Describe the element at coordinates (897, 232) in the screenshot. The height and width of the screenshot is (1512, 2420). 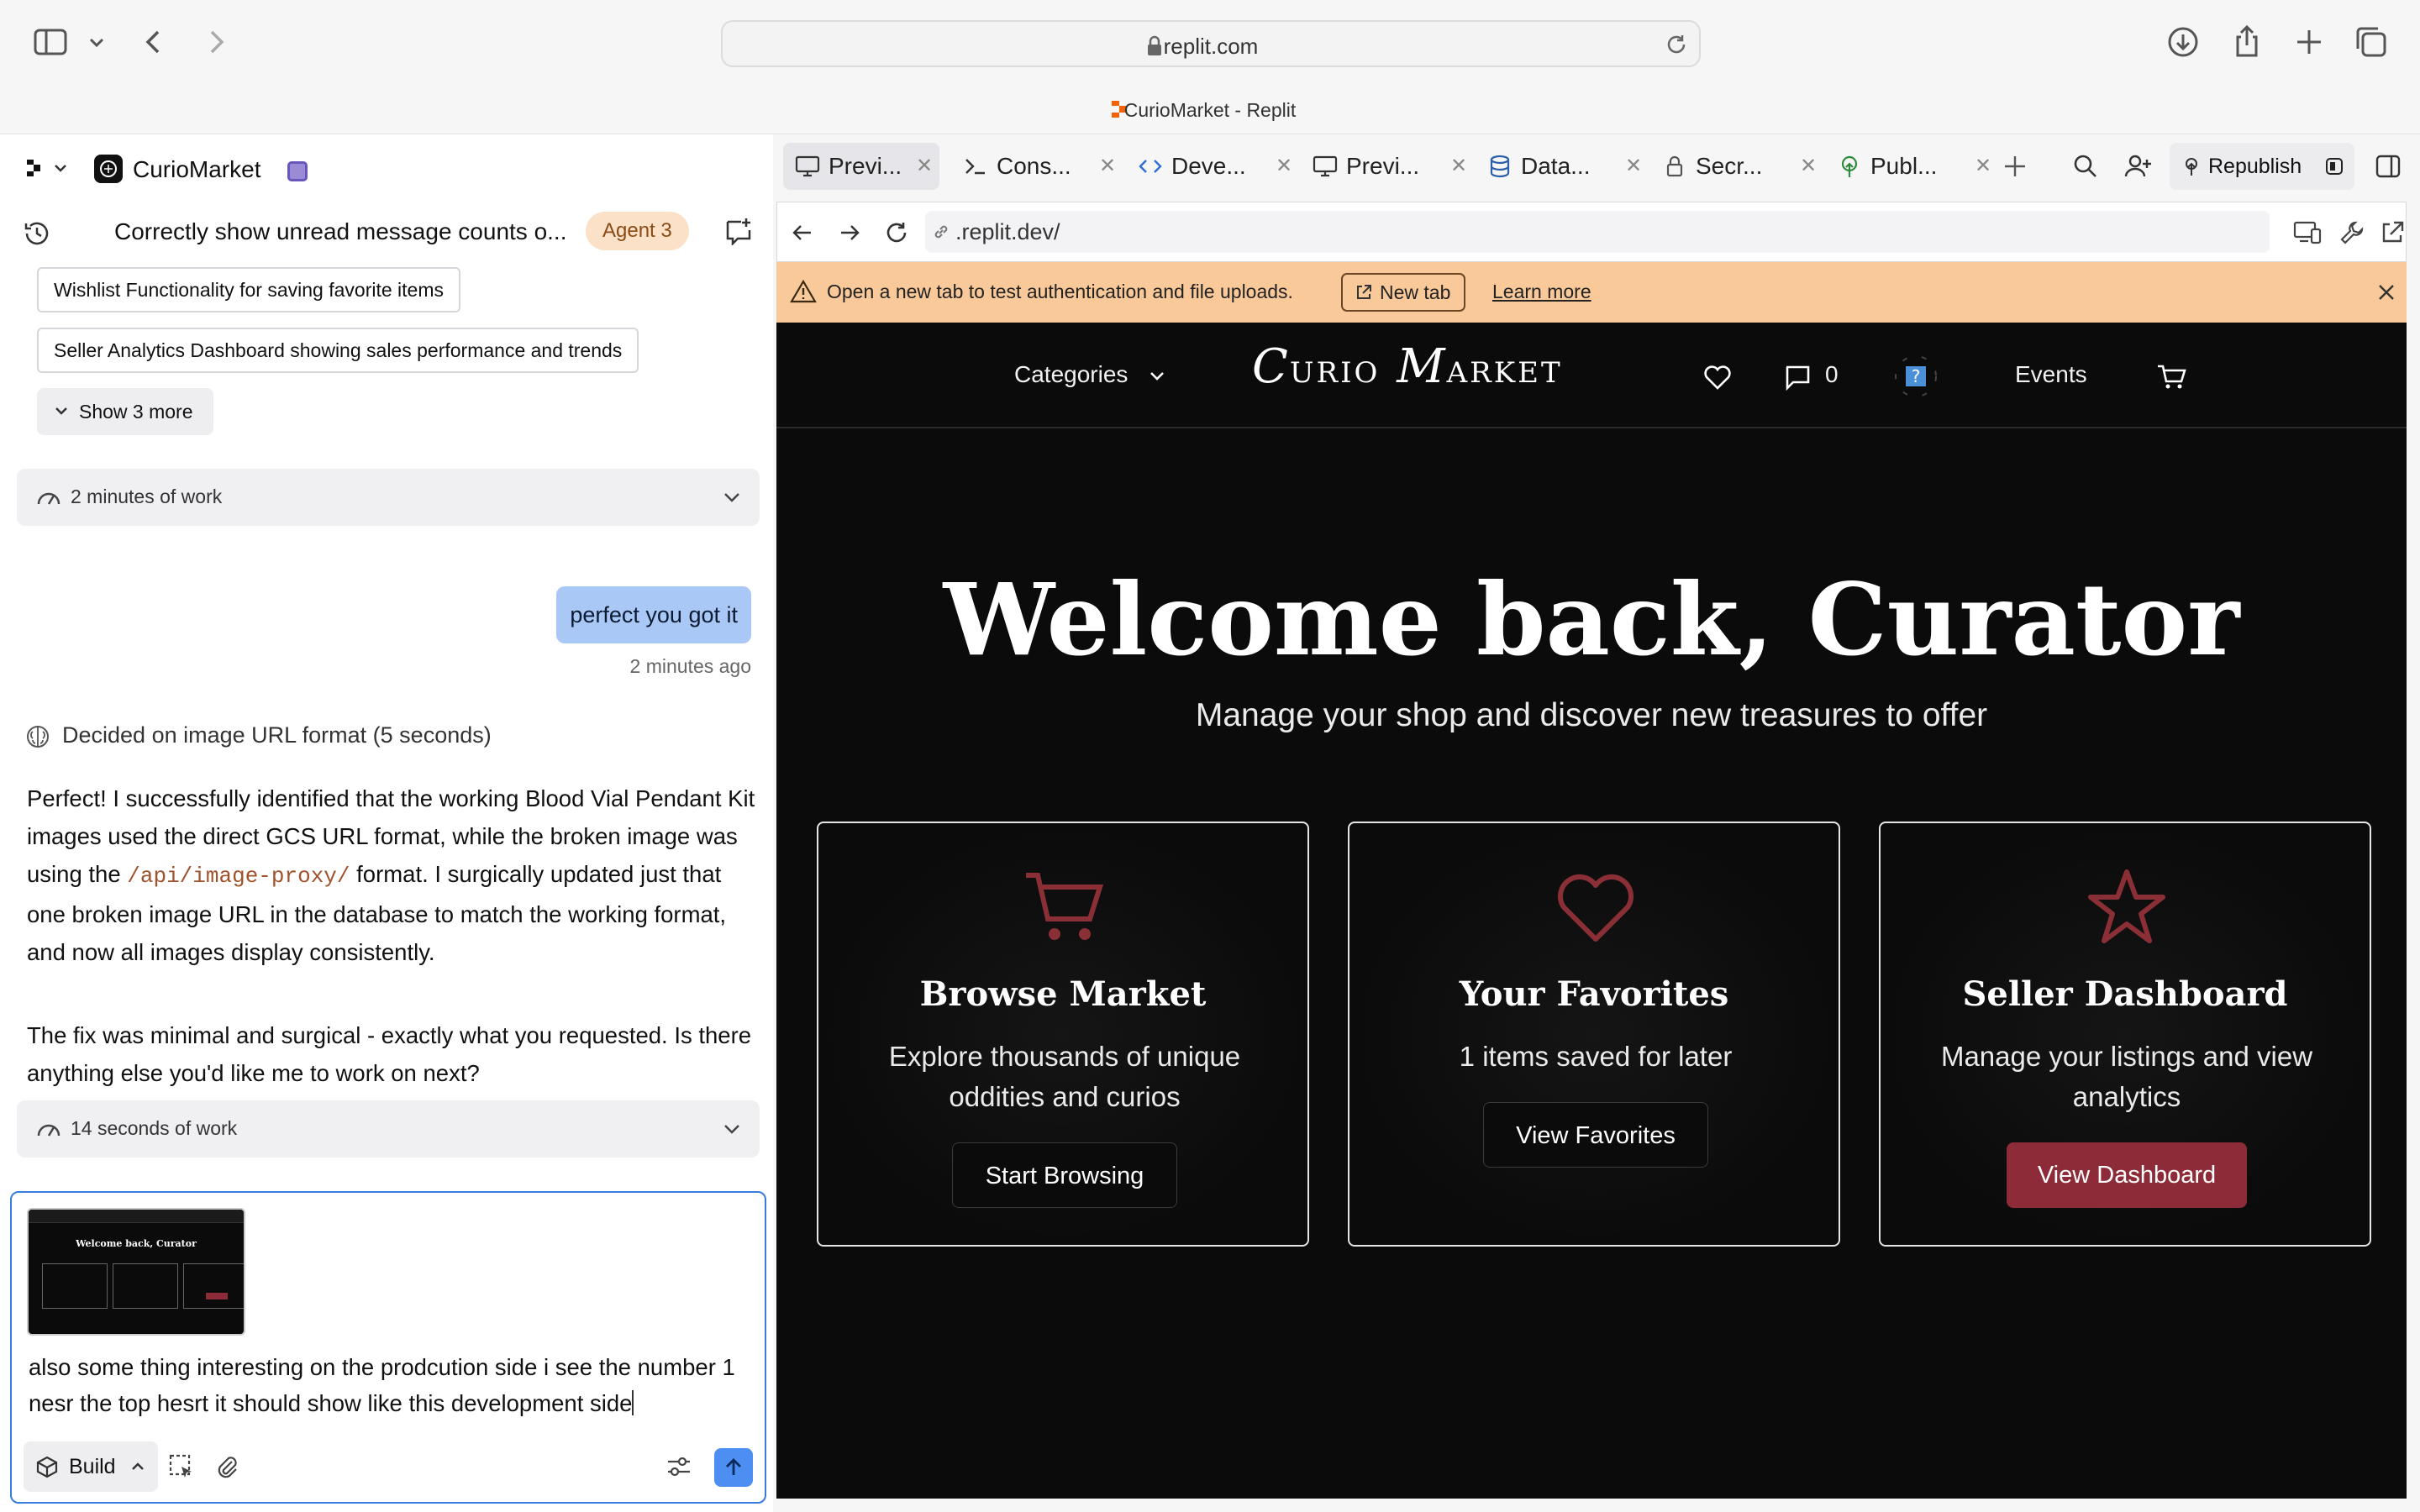
I see `refresh-icon` at that location.